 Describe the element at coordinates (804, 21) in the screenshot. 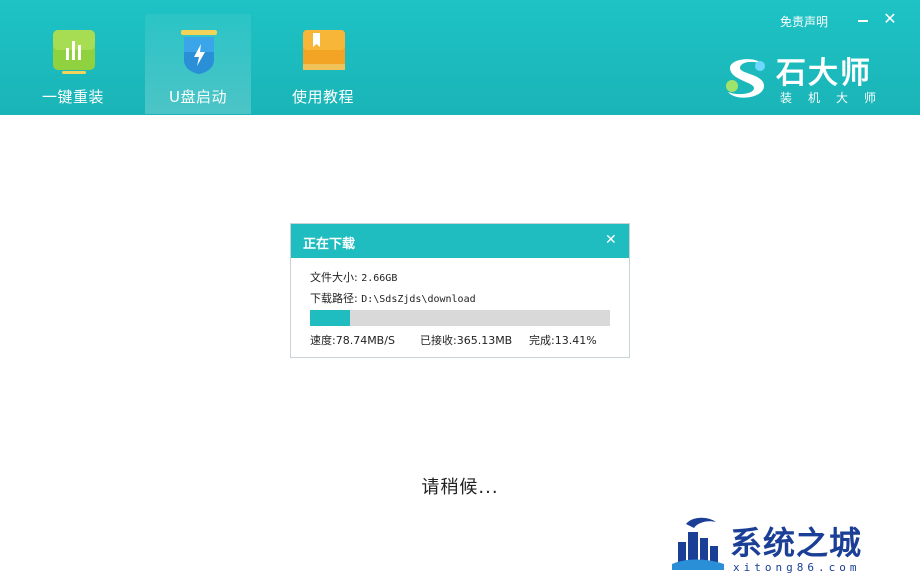

I see `disclaimer-link: 免责声明` at that location.